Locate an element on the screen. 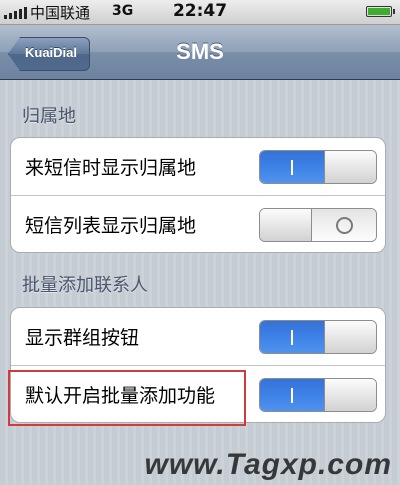  setting-row-default-batch-add: 默认开启批量添加功能 is located at coordinates (198, 393).